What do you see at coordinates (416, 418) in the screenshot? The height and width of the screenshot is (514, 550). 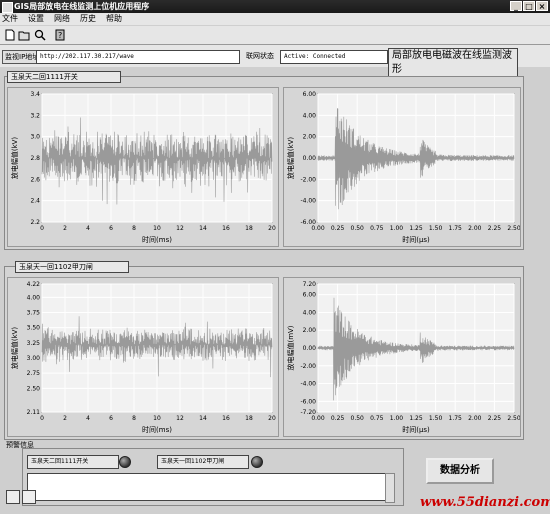 I see `x-tick-label: 1.25` at bounding box center [416, 418].